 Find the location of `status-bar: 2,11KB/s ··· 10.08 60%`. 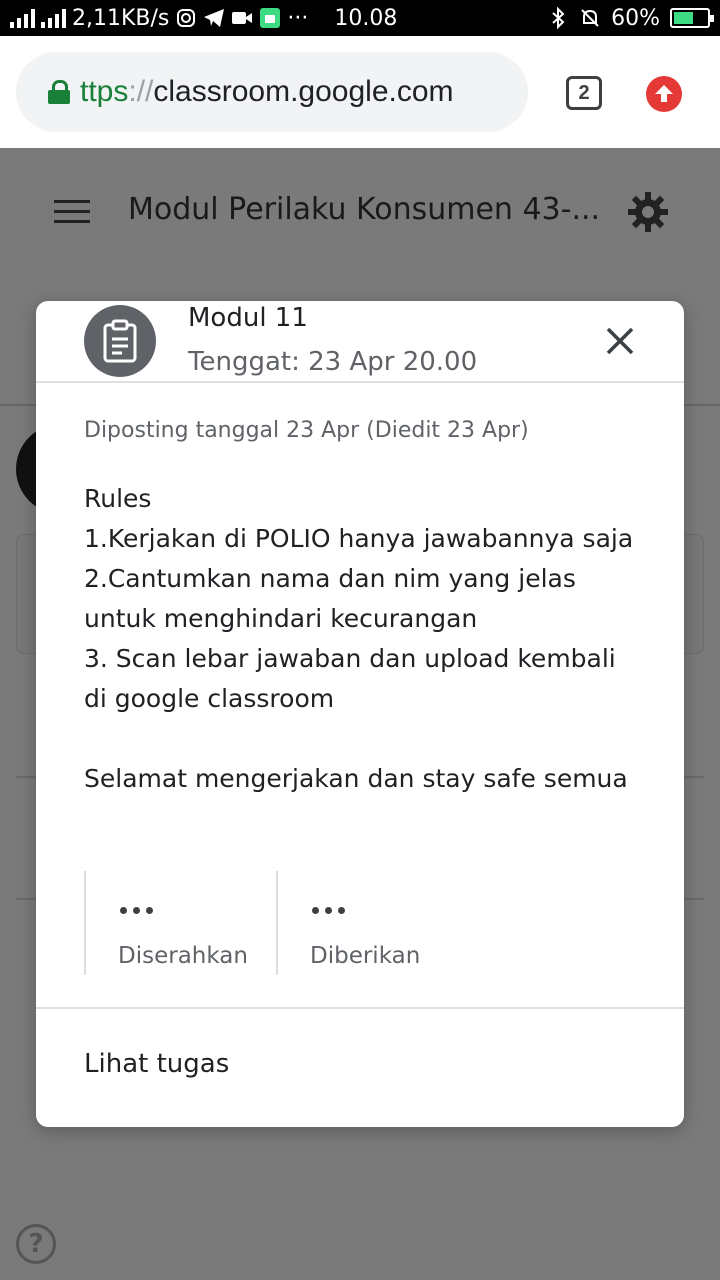

status-bar: 2,11KB/s ··· 10.08 60% is located at coordinates (360, 18).